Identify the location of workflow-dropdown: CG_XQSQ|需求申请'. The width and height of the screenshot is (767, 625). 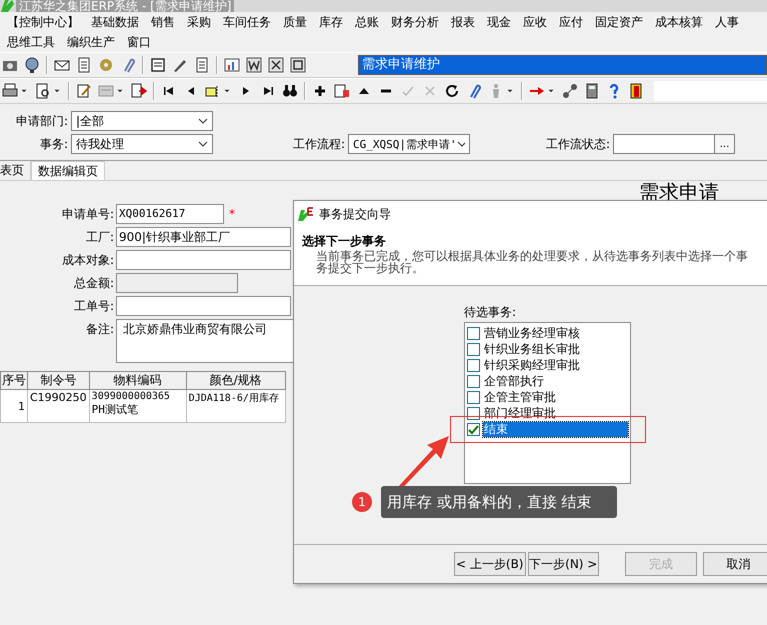
(409, 144).